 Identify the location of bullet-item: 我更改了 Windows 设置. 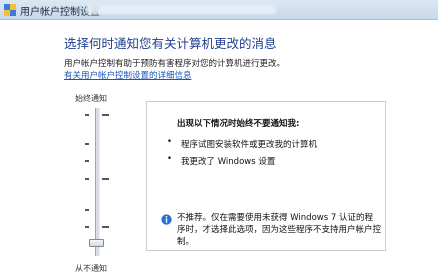
(228, 162).